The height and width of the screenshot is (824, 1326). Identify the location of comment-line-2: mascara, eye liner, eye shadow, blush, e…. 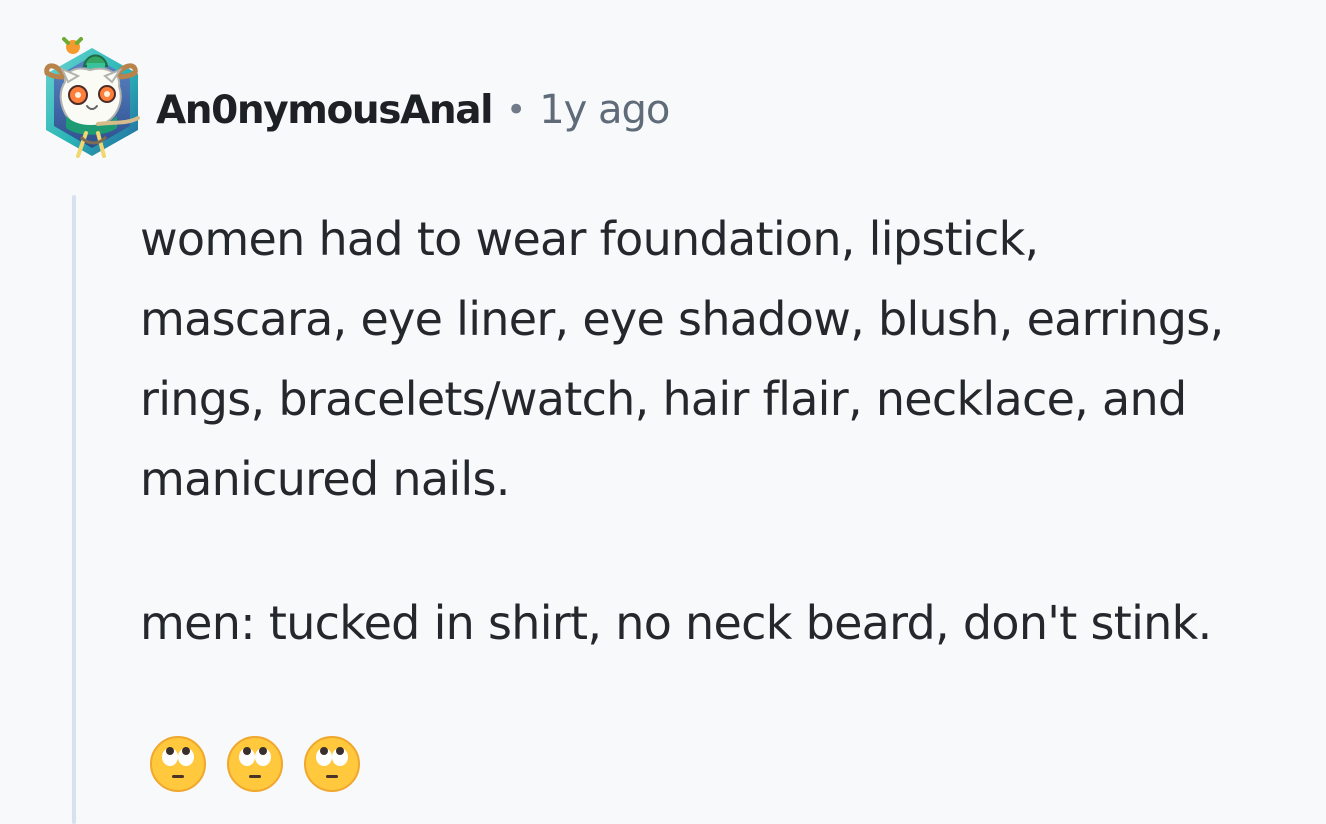
(682, 319).